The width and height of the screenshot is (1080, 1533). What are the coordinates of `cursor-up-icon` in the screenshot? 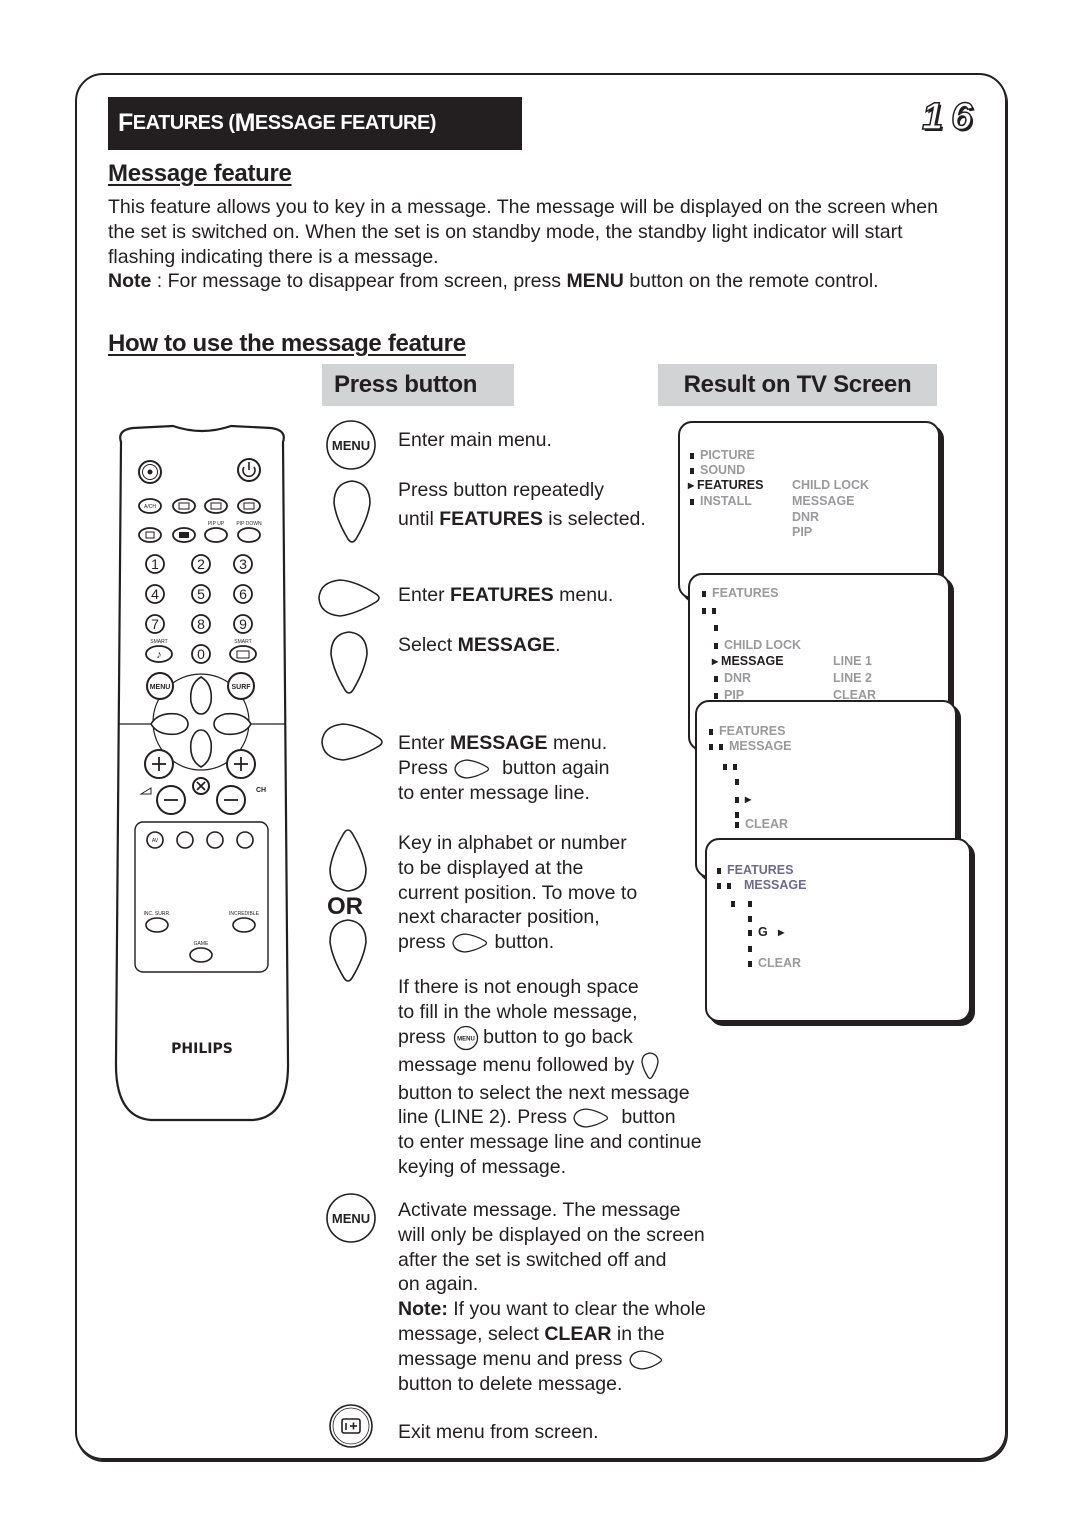 It's located at (348, 860).